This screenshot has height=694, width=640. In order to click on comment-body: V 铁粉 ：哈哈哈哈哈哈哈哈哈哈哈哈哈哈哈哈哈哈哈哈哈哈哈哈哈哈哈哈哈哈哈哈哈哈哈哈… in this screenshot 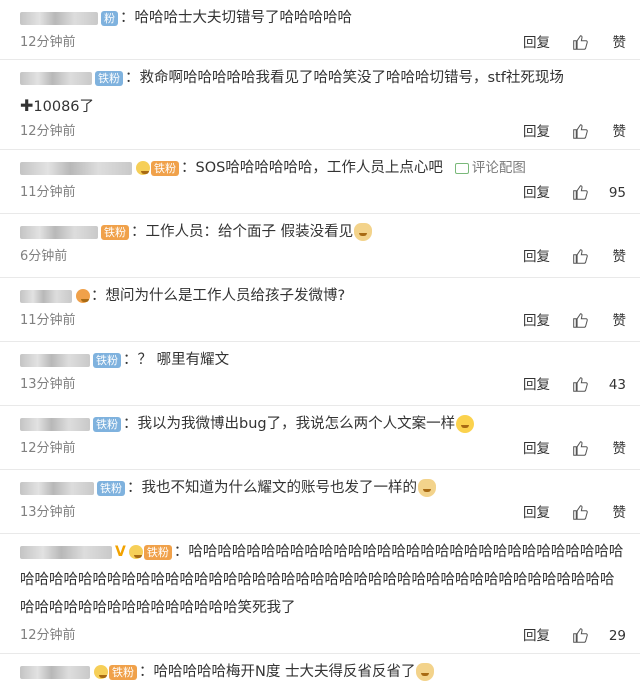, I will do `click(323, 580)`.